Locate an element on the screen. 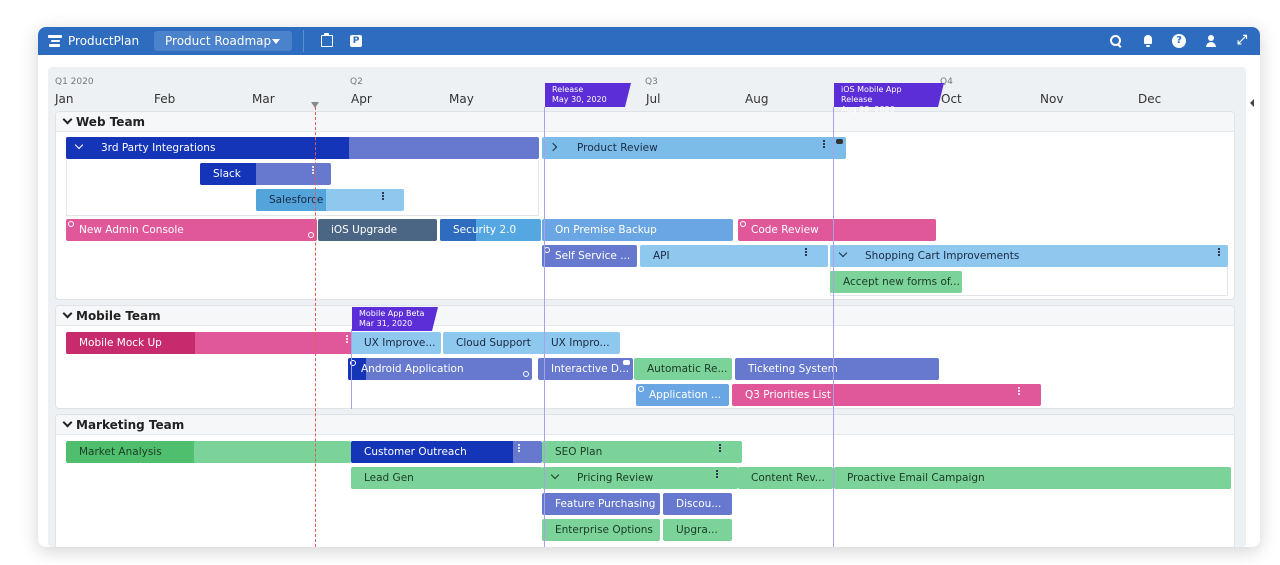  bar-mobile-mock-up: Mobile Mock Up is located at coordinates (214, 343).